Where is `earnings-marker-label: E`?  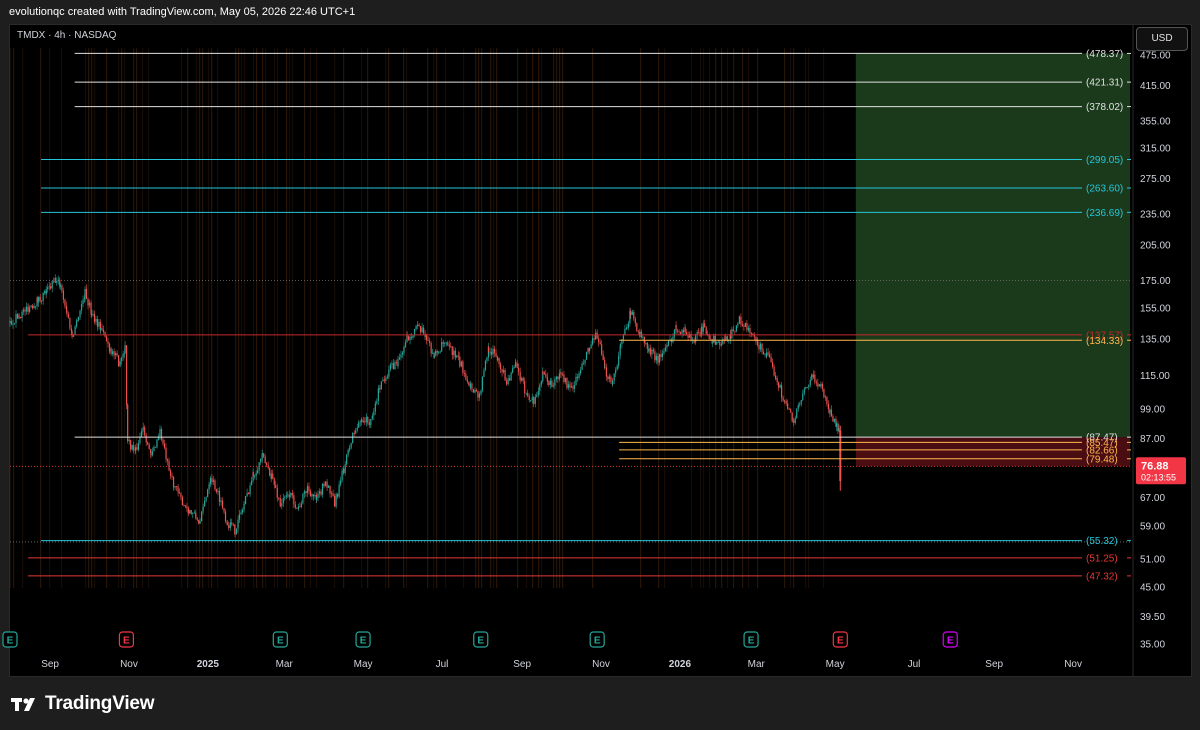
earnings-marker-label: E is located at coordinates (480, 641).